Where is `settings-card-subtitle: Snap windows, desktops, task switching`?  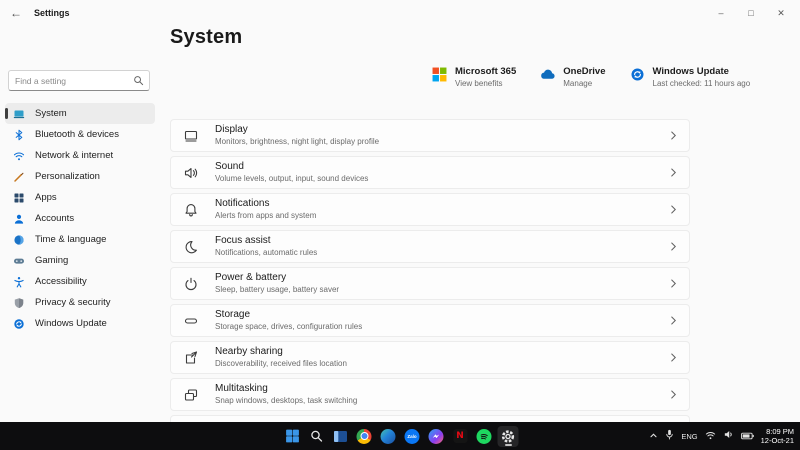 settings-card-subtitle: Snap windows, desktops, task switching is located at coordinates (286, 400).